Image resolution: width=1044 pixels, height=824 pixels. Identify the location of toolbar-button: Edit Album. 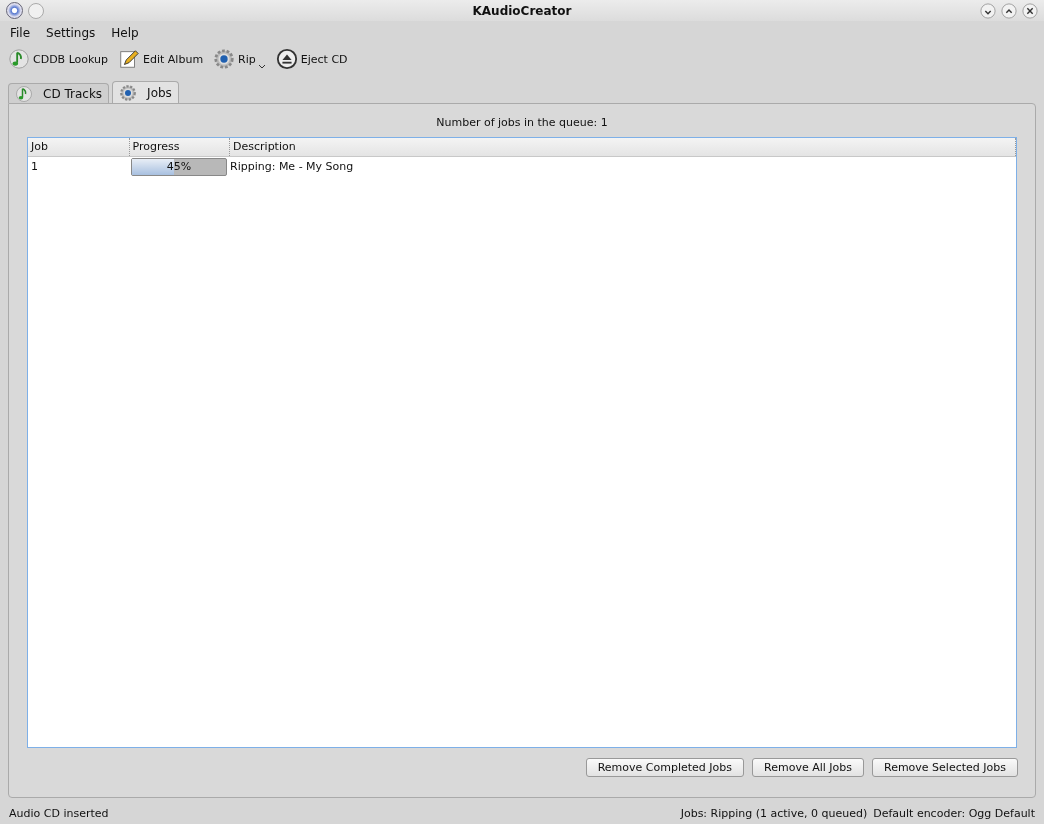
(161, 59).